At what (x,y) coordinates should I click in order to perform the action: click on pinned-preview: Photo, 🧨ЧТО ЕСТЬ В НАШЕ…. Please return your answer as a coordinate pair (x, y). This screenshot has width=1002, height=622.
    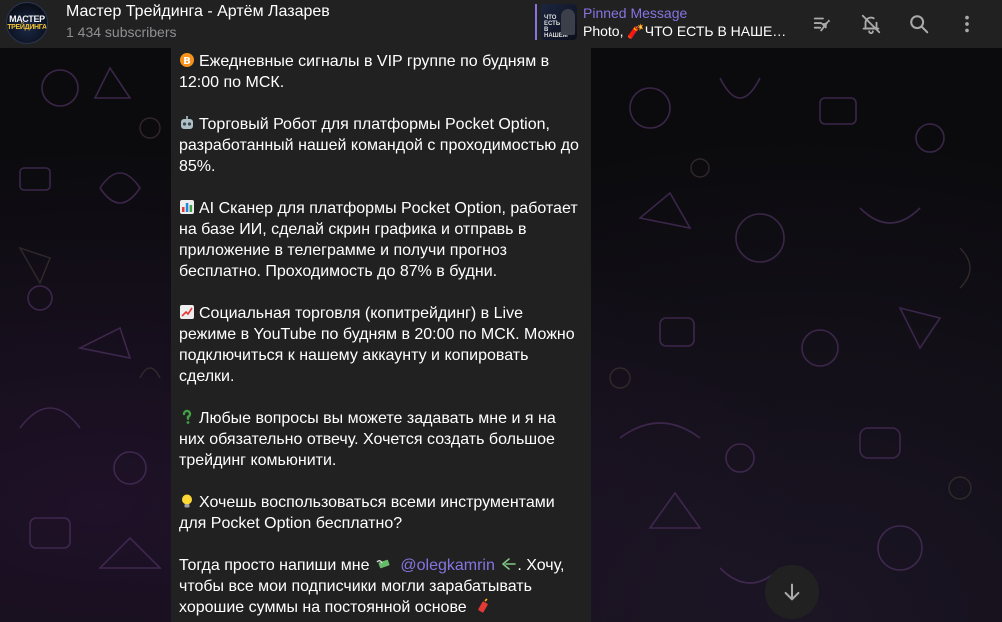
    Looking at the image, I should click on (685, 30).